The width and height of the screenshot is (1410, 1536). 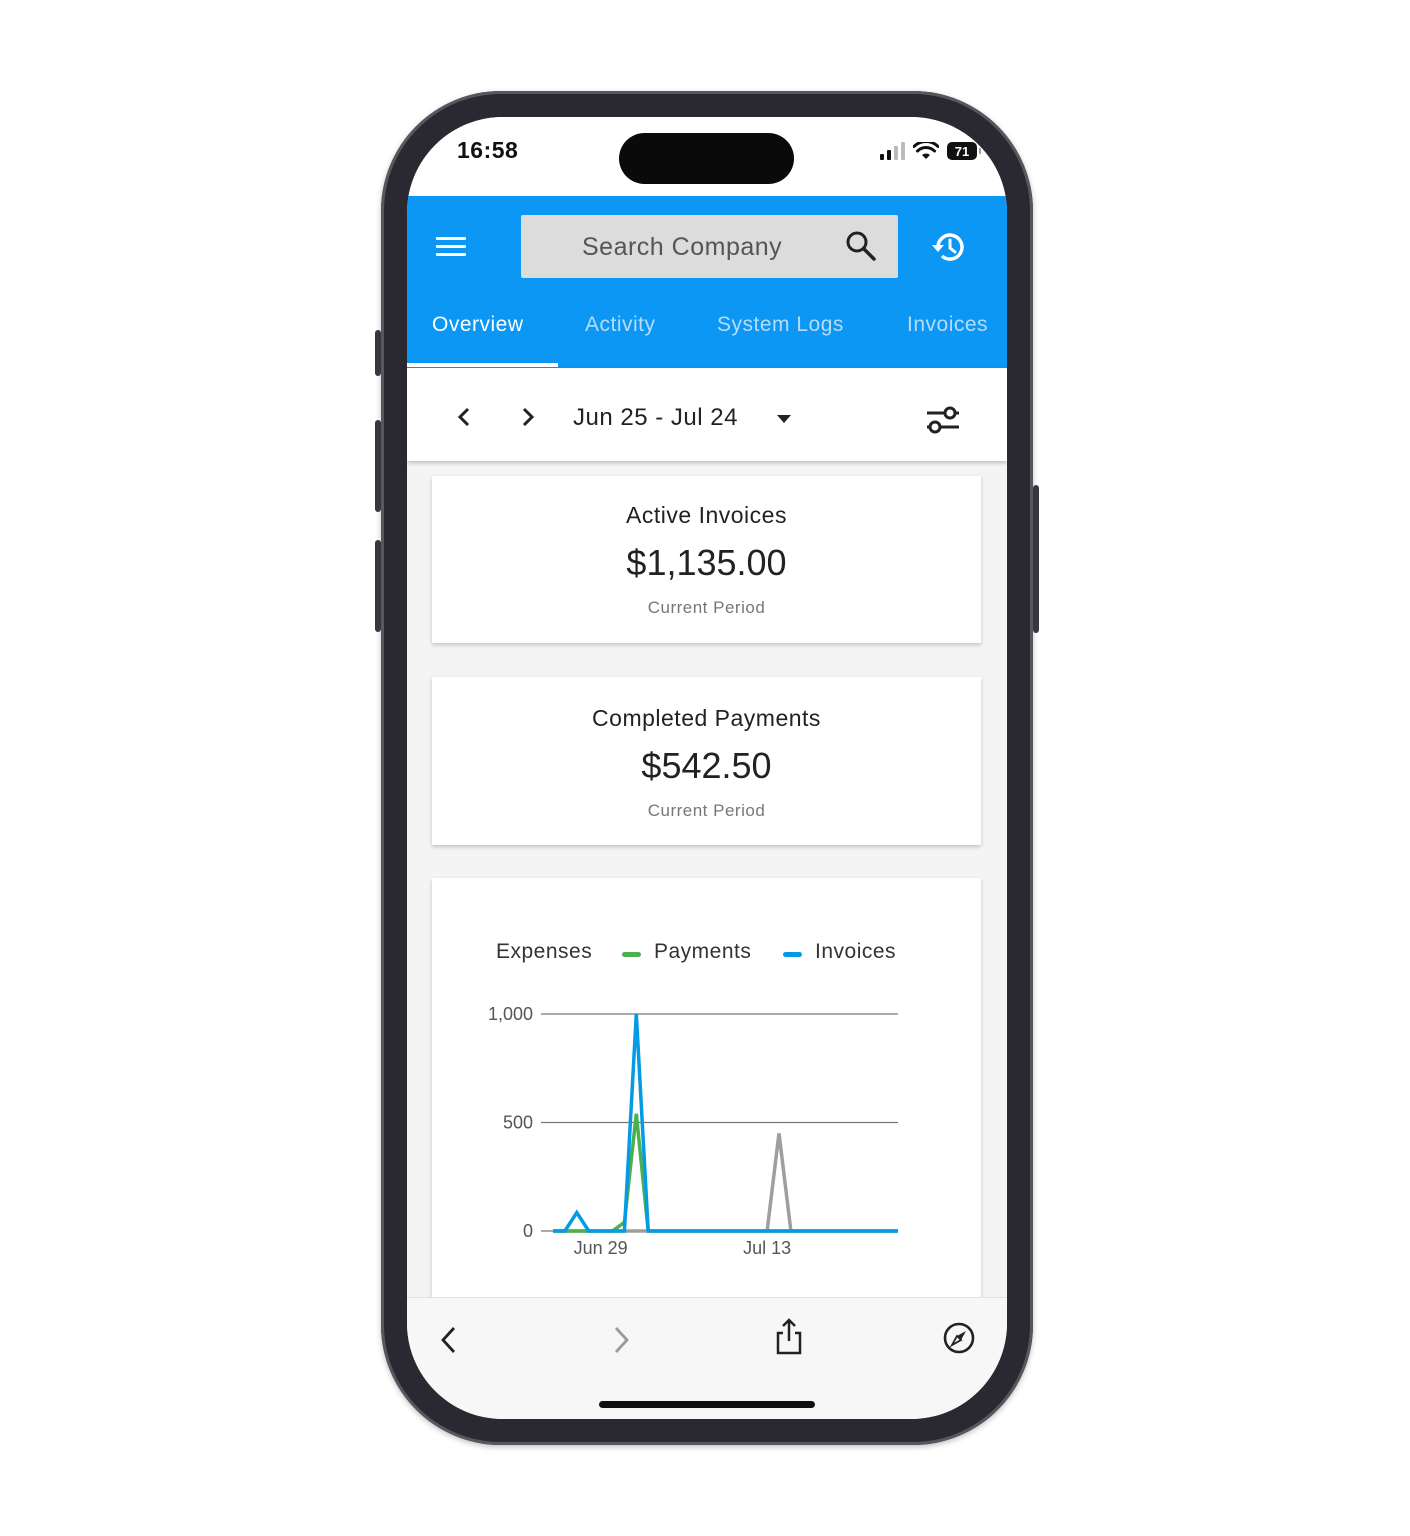 I want to click on battery-indicator: 71, so click(x=964, y=151).